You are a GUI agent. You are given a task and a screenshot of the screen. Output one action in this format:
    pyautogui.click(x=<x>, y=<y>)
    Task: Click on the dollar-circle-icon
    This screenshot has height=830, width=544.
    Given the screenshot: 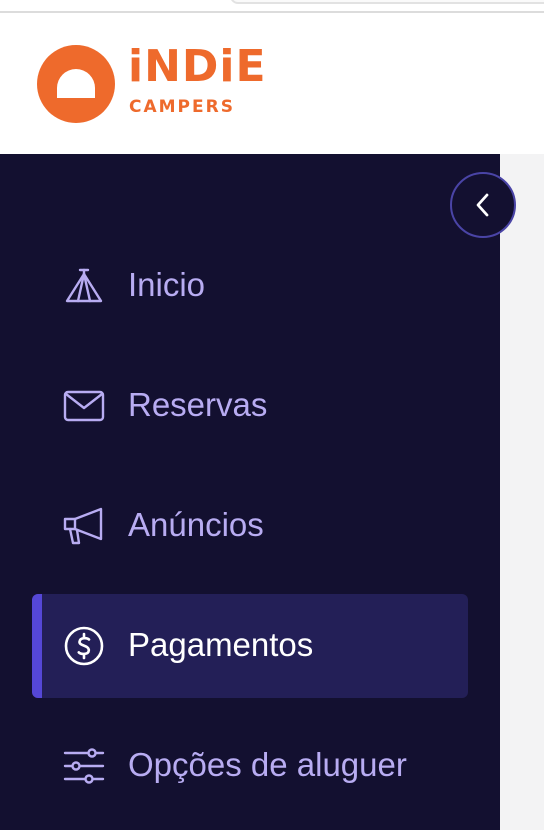 What is the action you would take?
    pyautogui.click(x=84, y=646)
    